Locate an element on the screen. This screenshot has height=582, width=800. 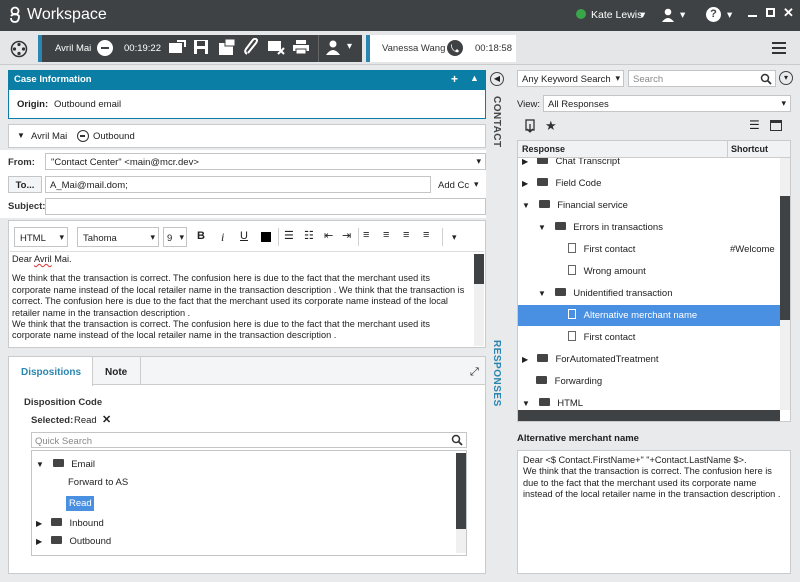
tree-item-wrong-amount: Wrong amount is located at coordinates (607, 272).